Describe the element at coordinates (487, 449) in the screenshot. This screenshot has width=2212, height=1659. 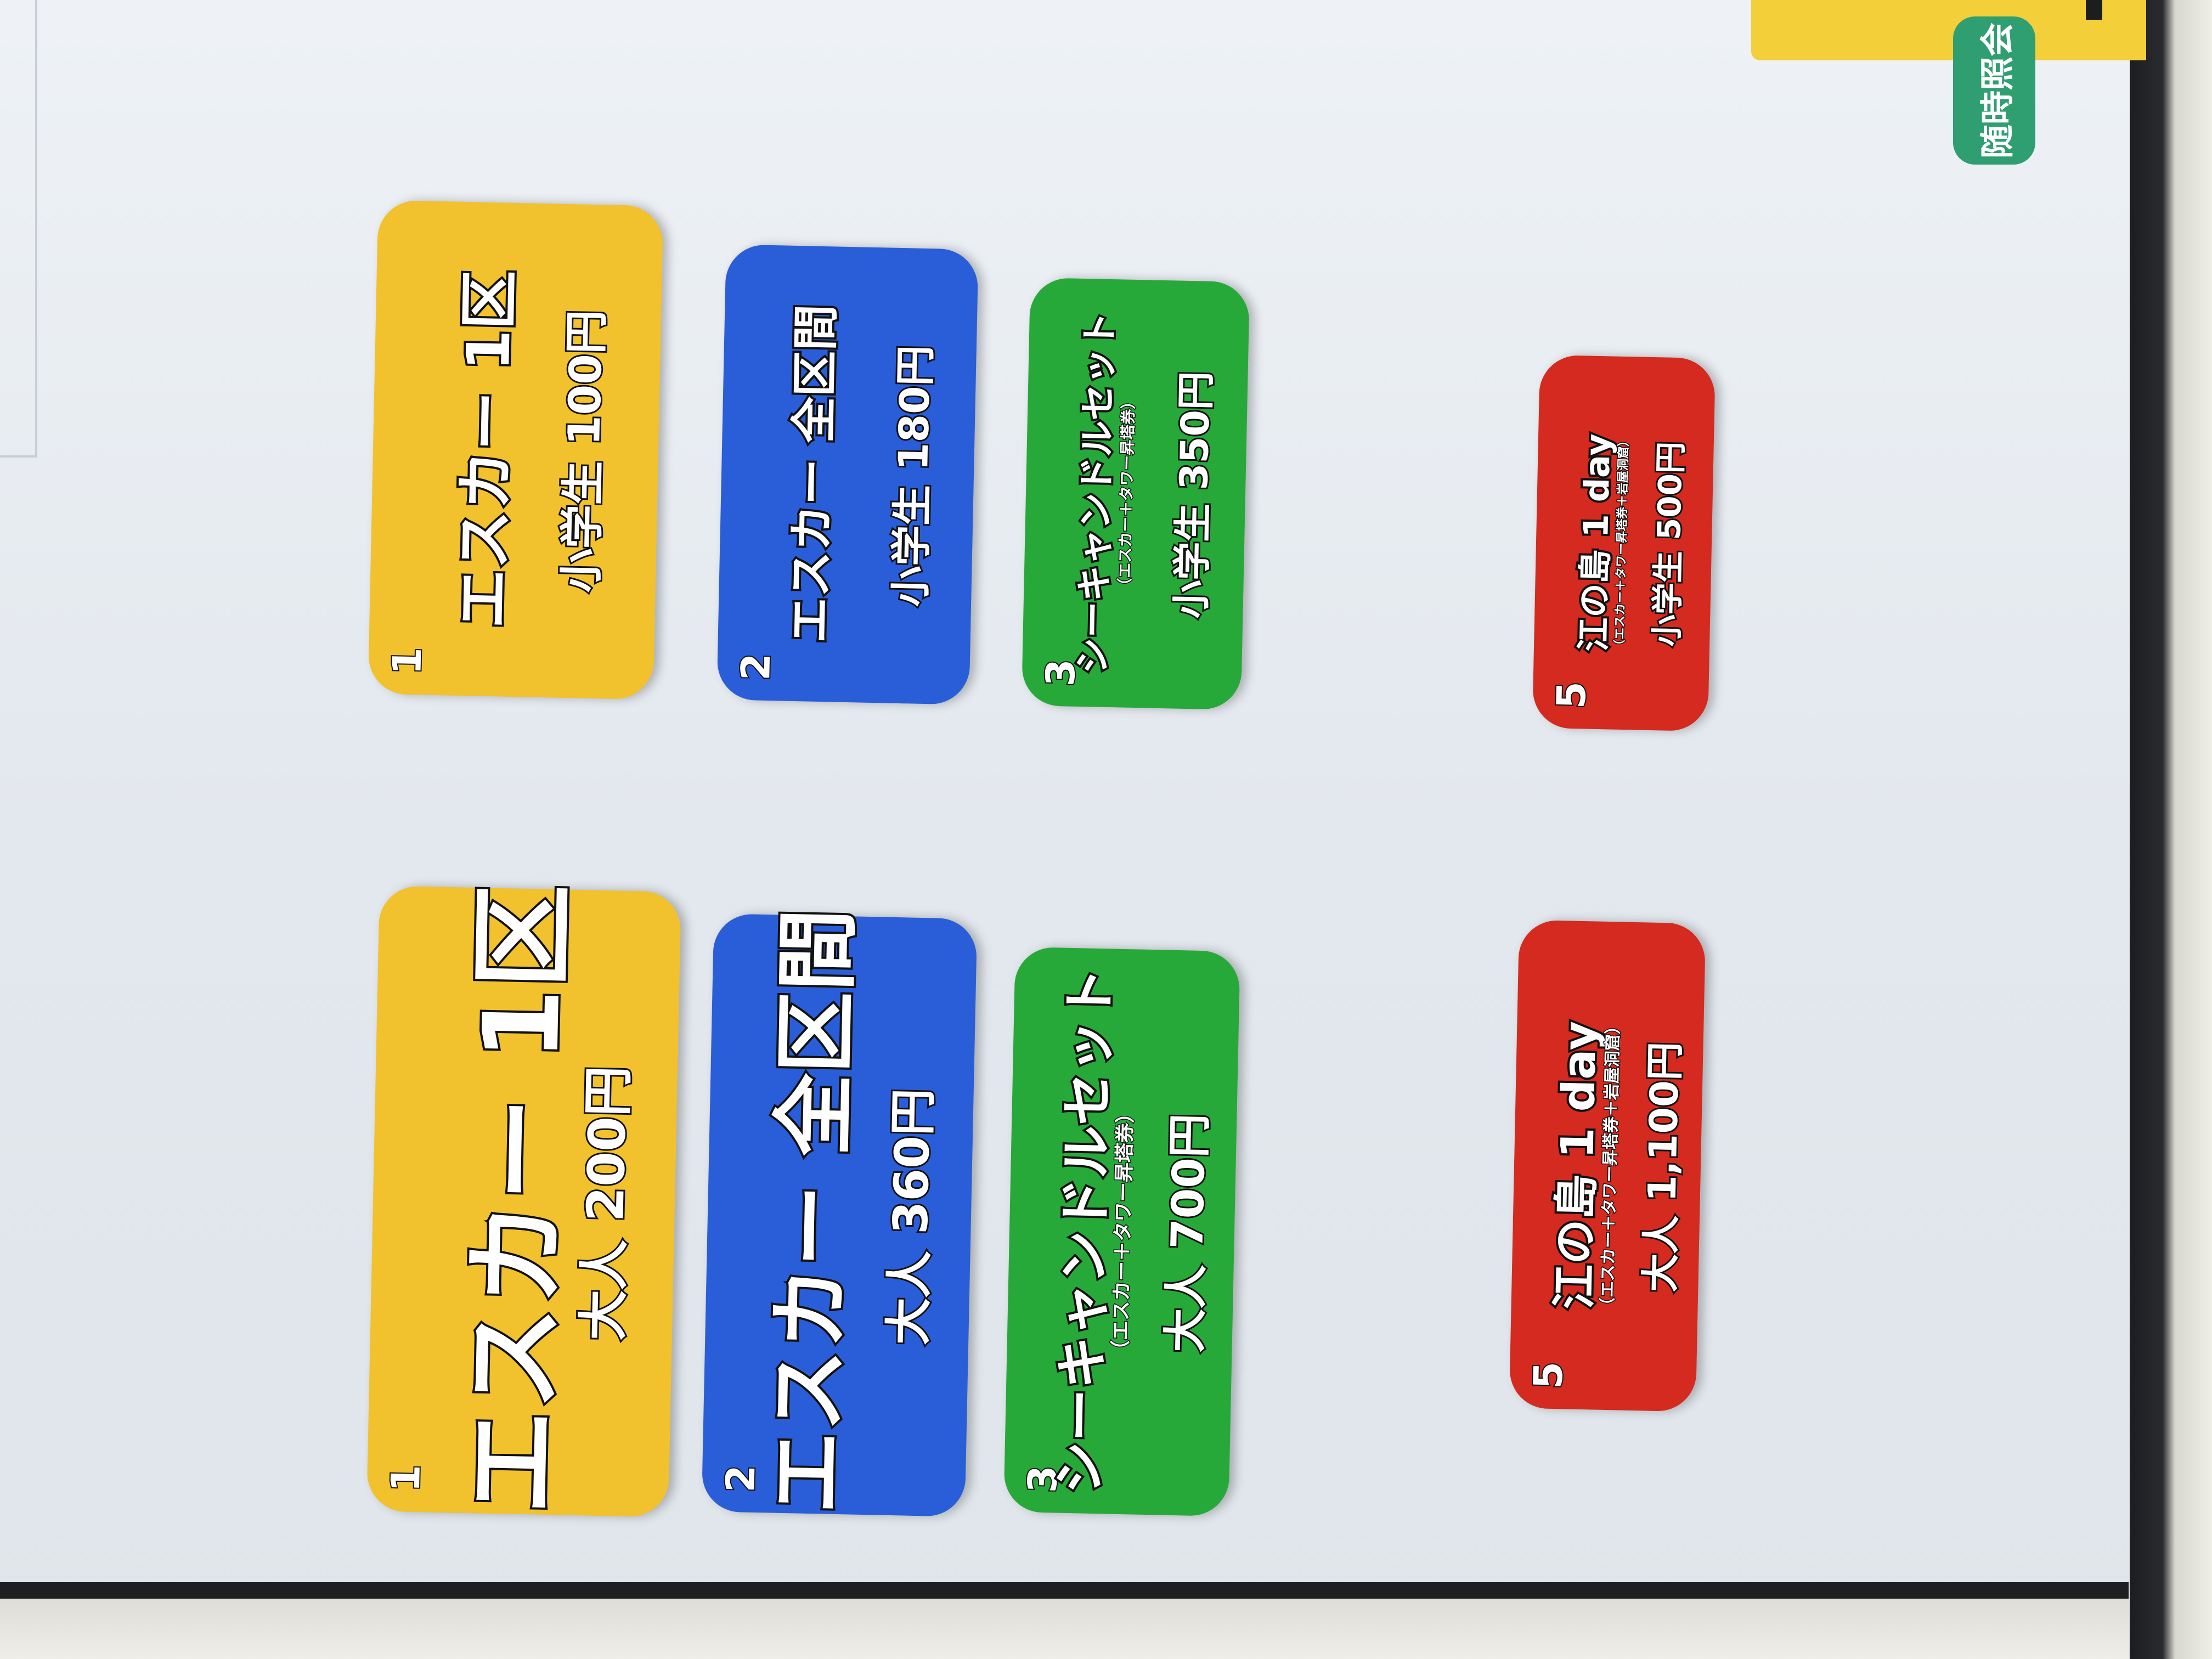
I see `ticket-title: エスカー 1区` at that location.